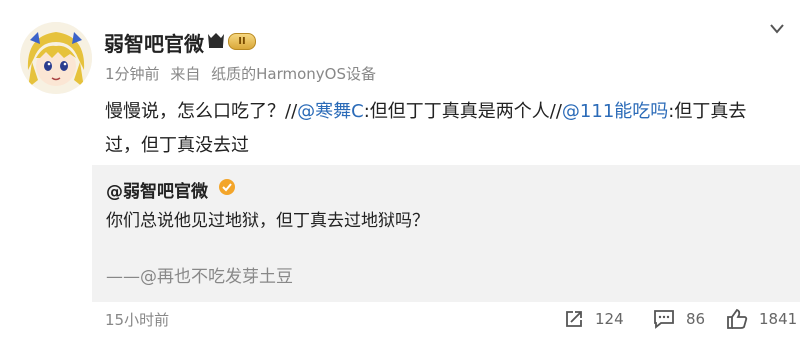 Image resolution: width=800 pixels, height=355 pixels. What do you see at coordinates (678, 319) in the screenshot?
I see `comment-button: 86` at bounding box center [678, 319].